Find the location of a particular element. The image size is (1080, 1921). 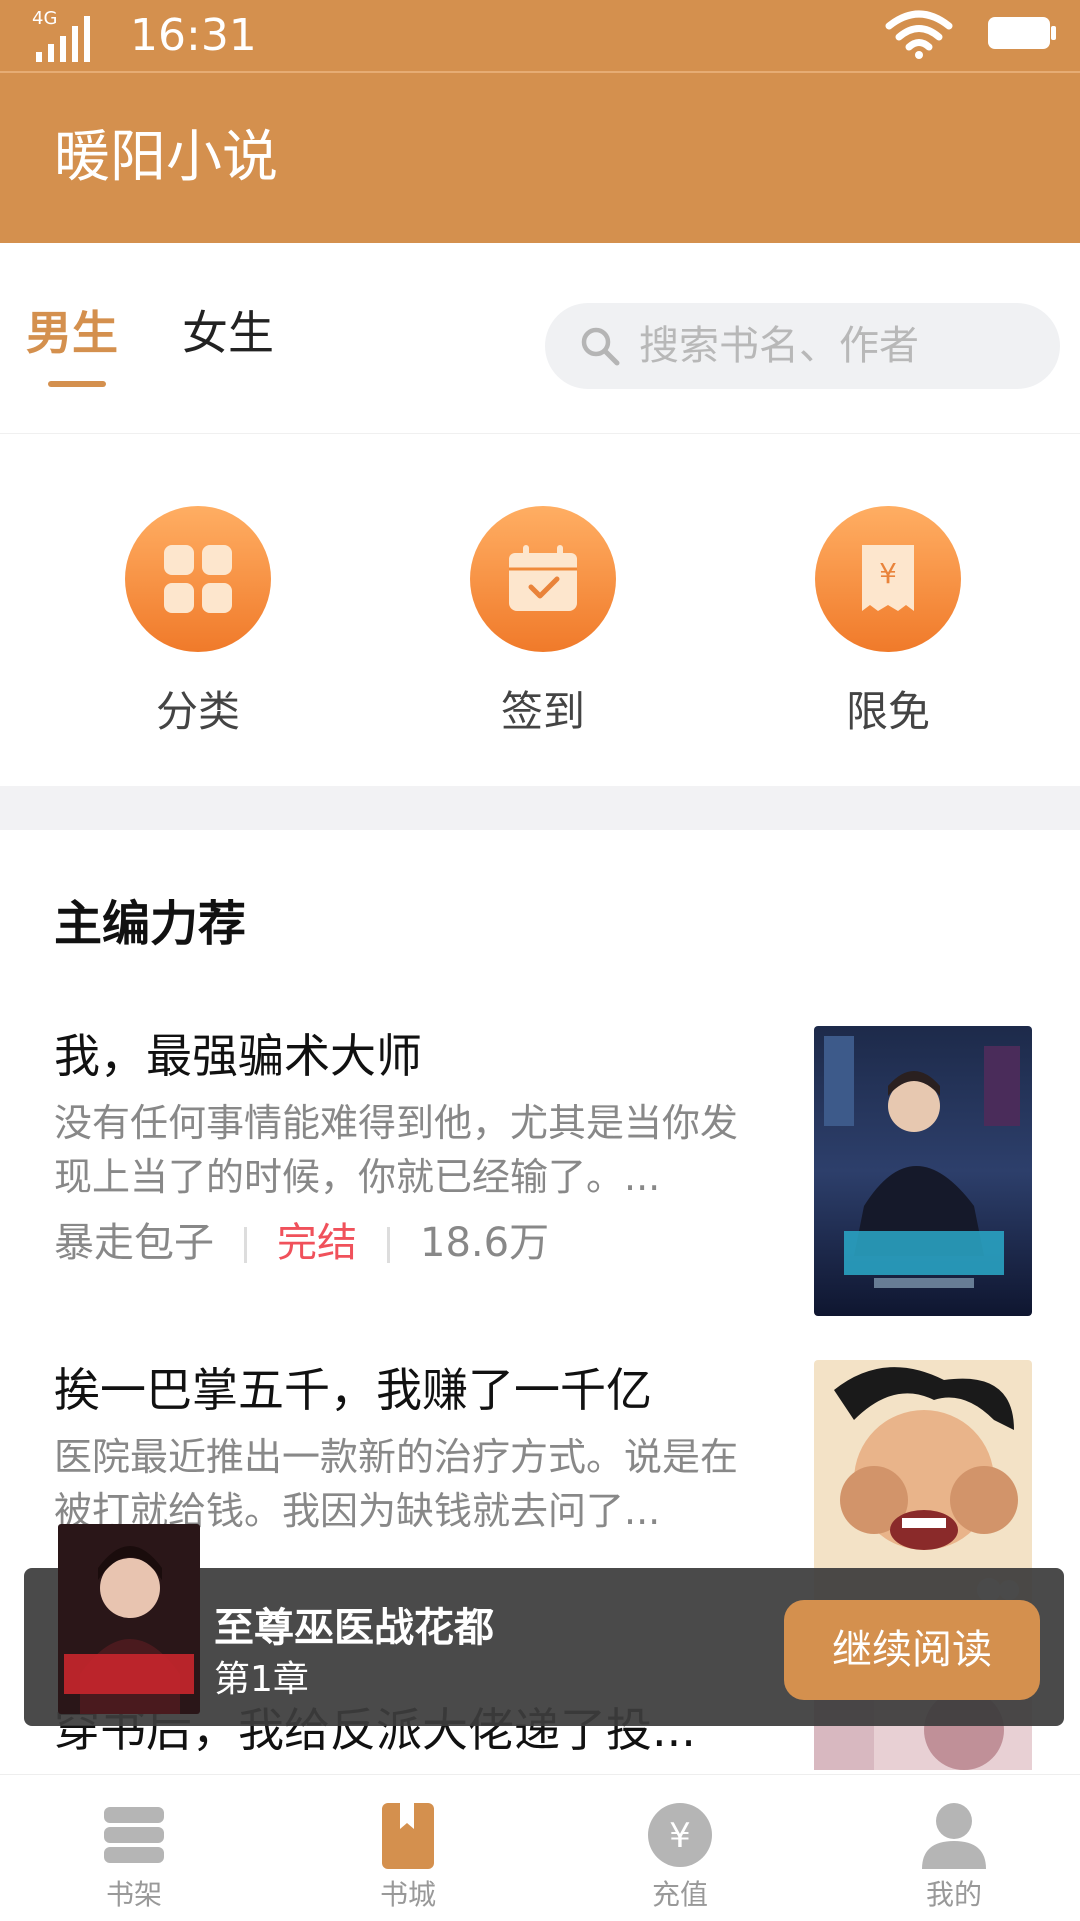

continue-book-title: 至尊巫医战花都 is located at coordinates (354, 1628).